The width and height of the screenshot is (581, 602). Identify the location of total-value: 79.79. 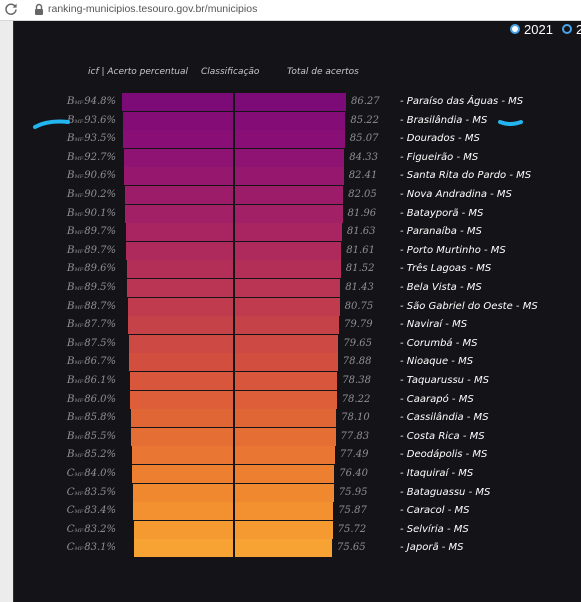
(358, 325).